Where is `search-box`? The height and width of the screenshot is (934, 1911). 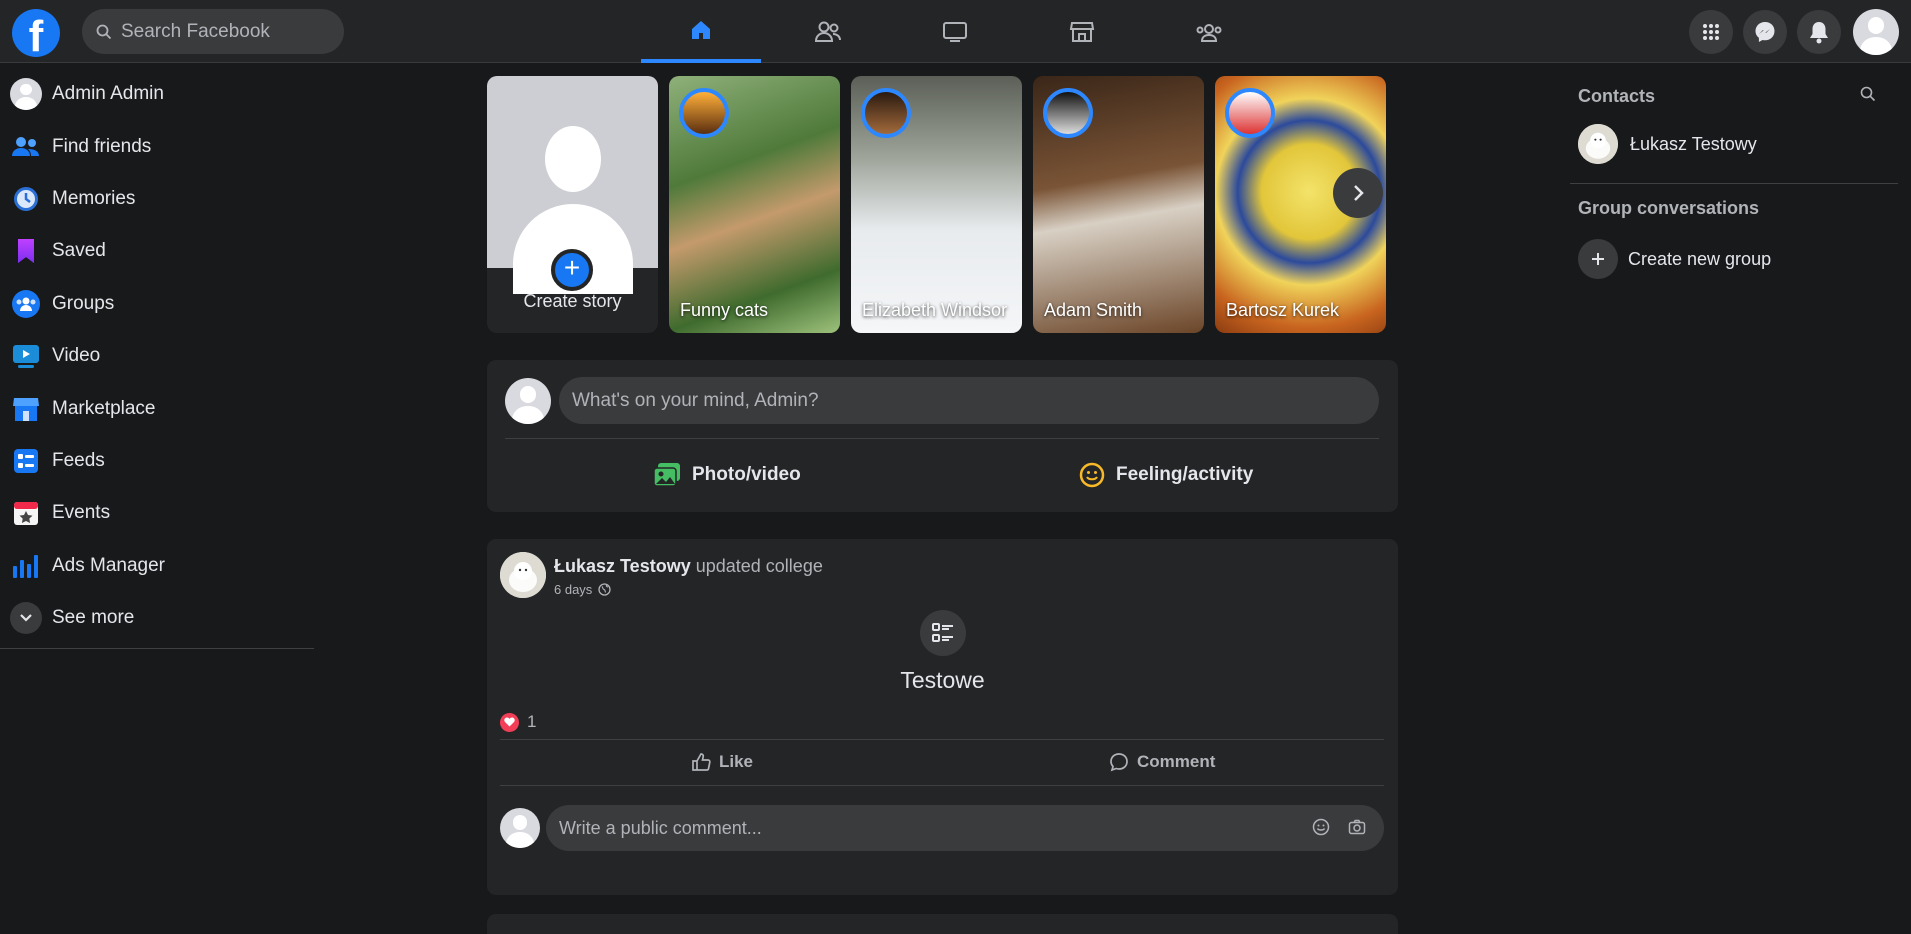 search-box is located at coordinates (213, 31).